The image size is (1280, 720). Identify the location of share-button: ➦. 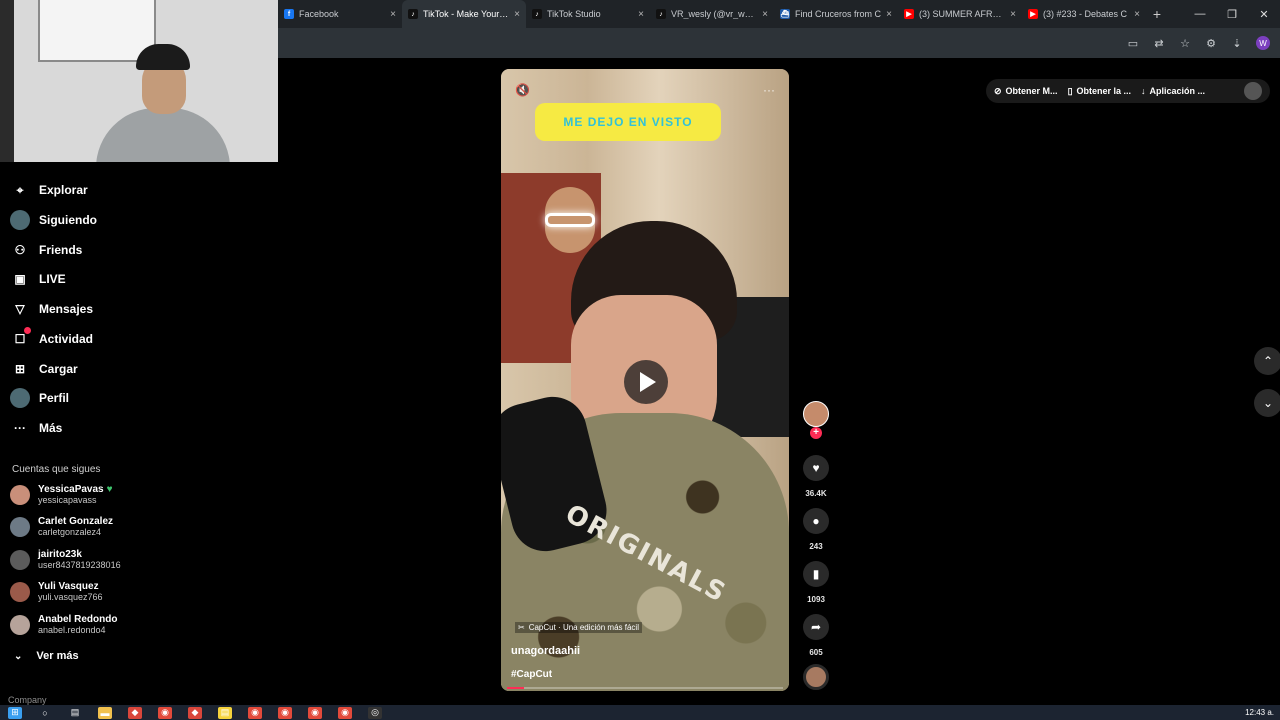
(816, 627).